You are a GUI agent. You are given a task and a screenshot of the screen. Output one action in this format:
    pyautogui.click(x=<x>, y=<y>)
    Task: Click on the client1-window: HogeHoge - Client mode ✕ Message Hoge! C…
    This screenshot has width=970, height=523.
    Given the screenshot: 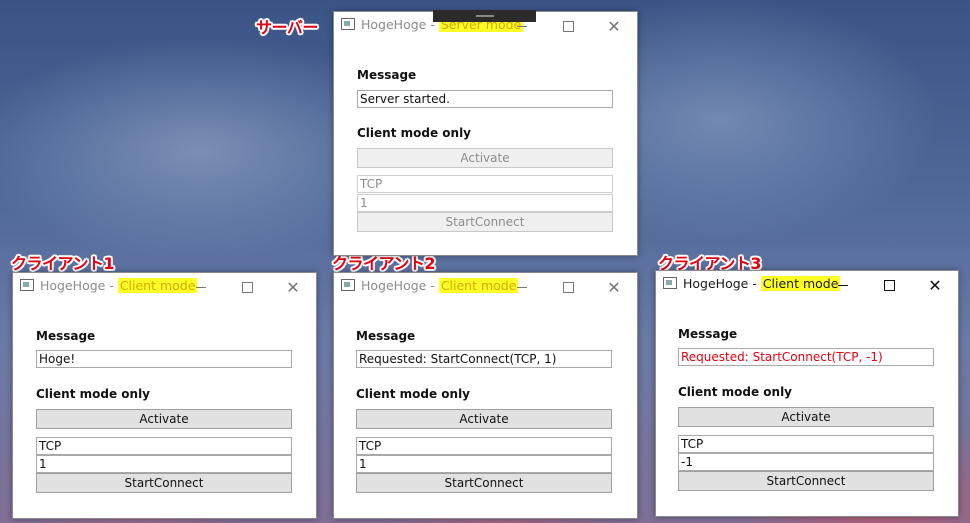 What is the action you would take?
    pyautogui.click(x=164, y=395)
    